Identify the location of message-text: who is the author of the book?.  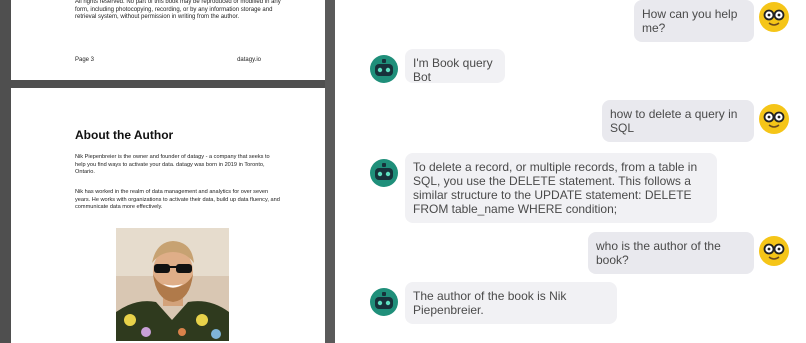
(658, 253).